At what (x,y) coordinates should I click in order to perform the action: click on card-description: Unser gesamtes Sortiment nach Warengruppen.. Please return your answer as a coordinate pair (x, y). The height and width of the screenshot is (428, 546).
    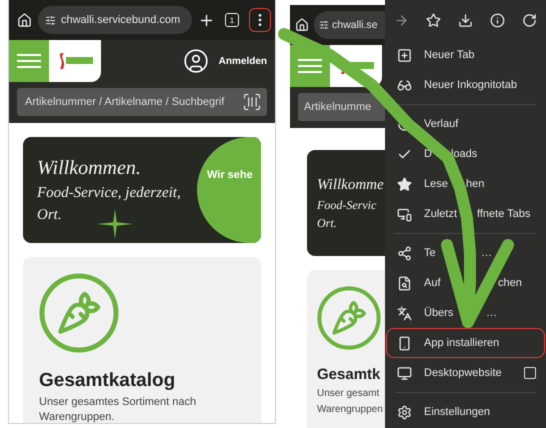
    Looking at the image, I should click on (118, 408).